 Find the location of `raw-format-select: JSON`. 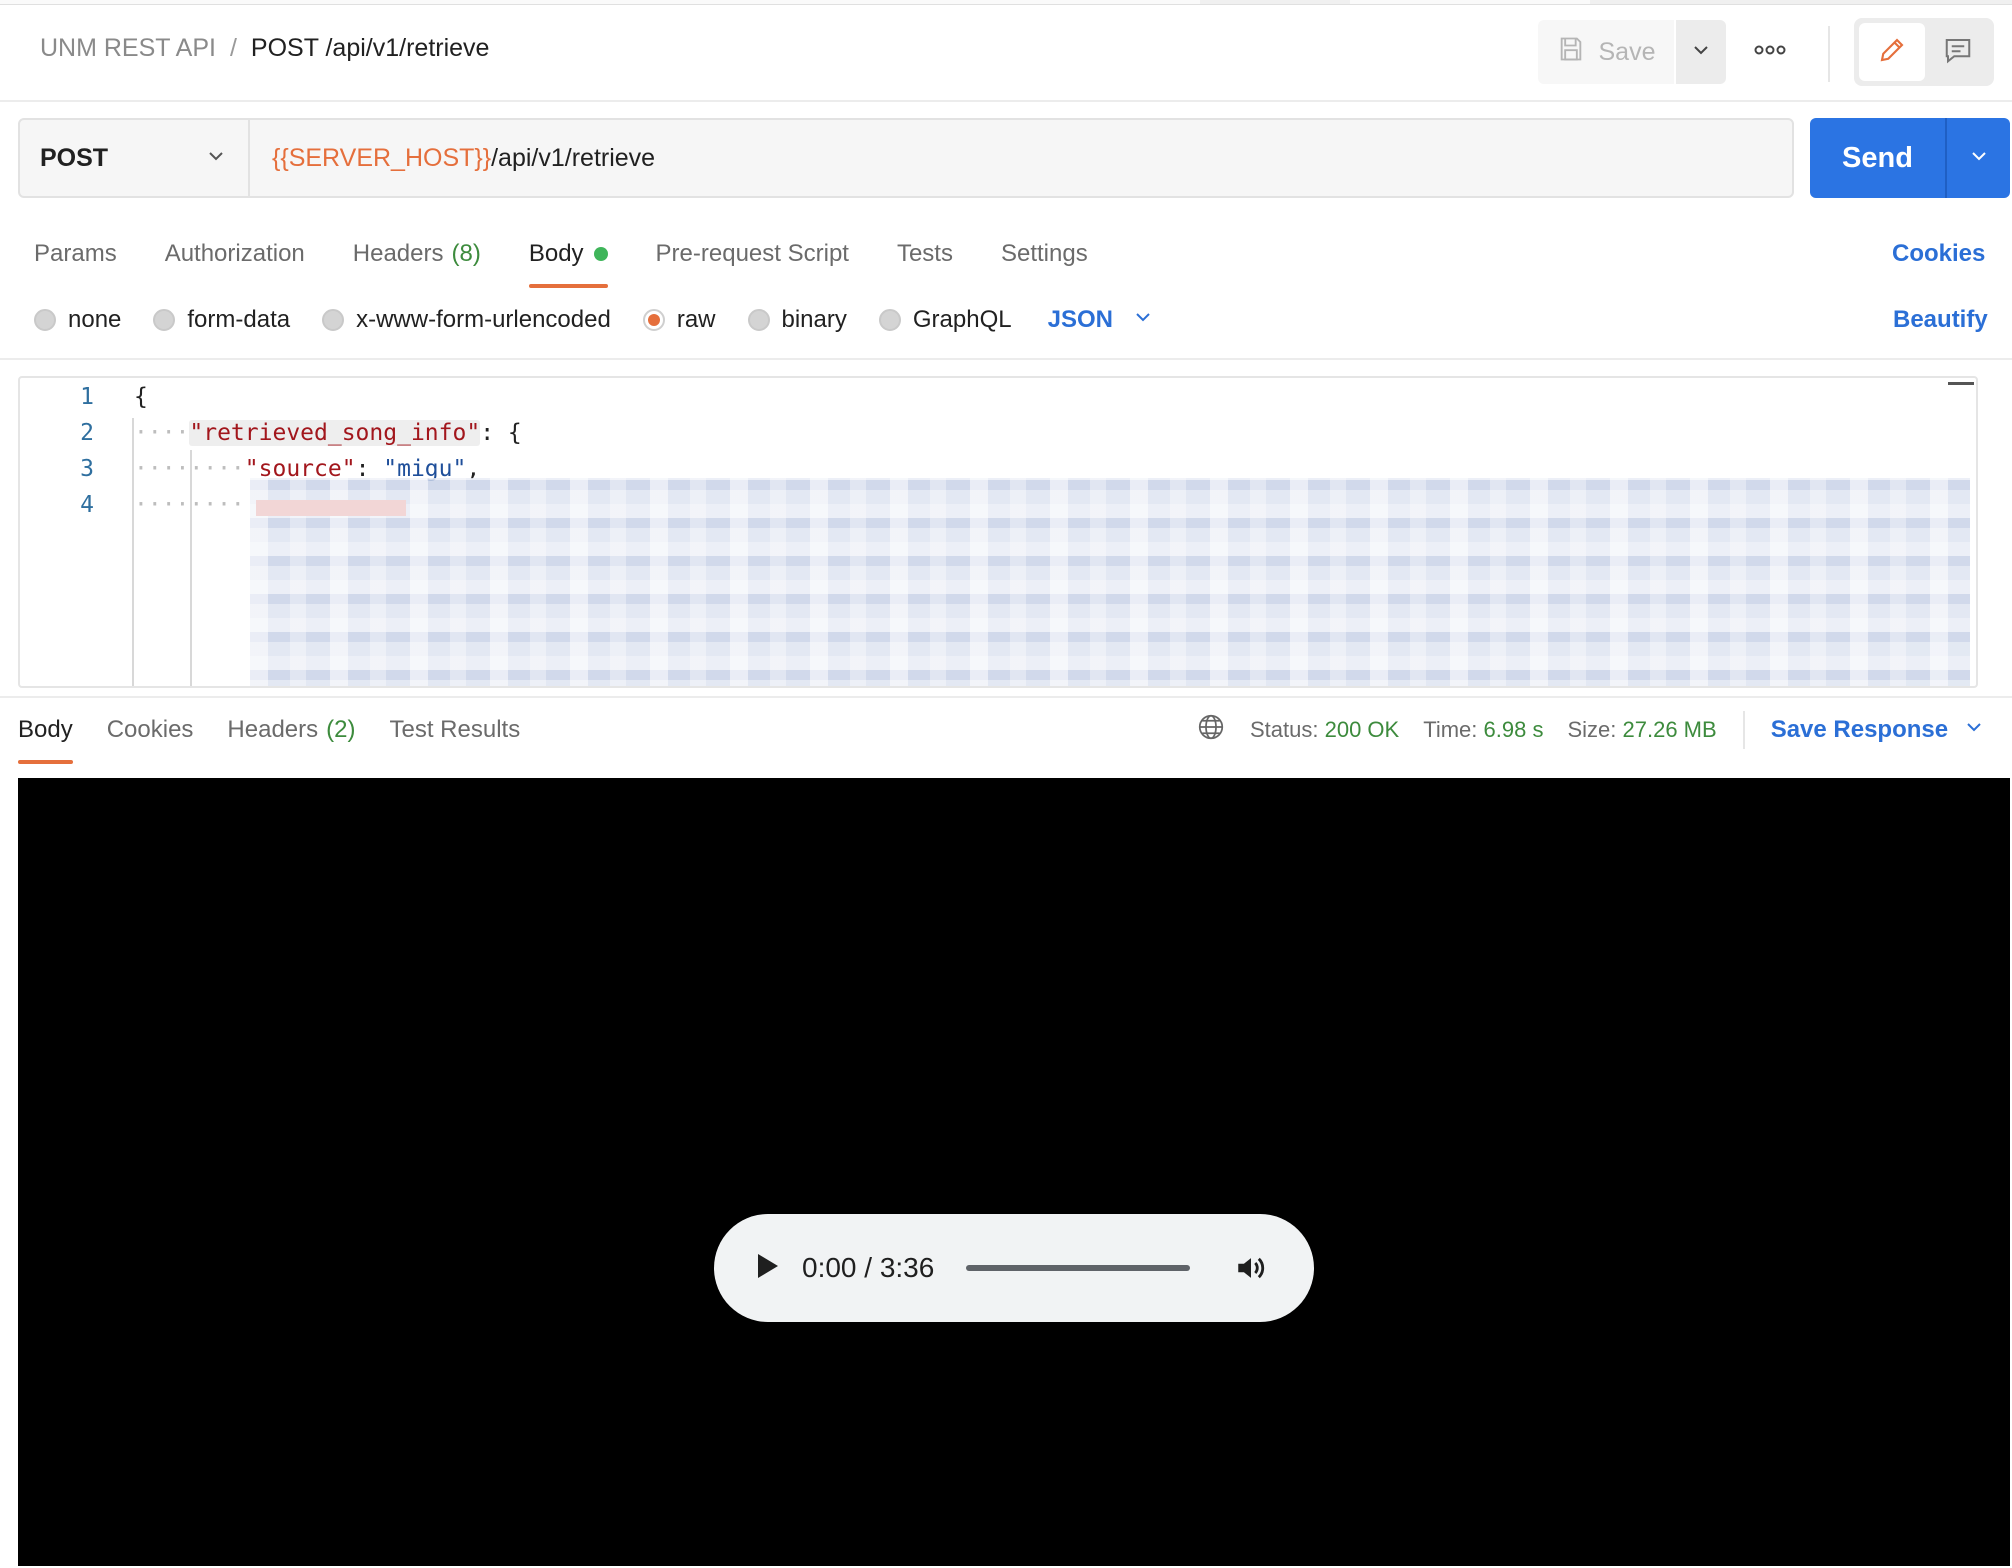

raw-format-select: JSON is located at coordinates (1100, 320).